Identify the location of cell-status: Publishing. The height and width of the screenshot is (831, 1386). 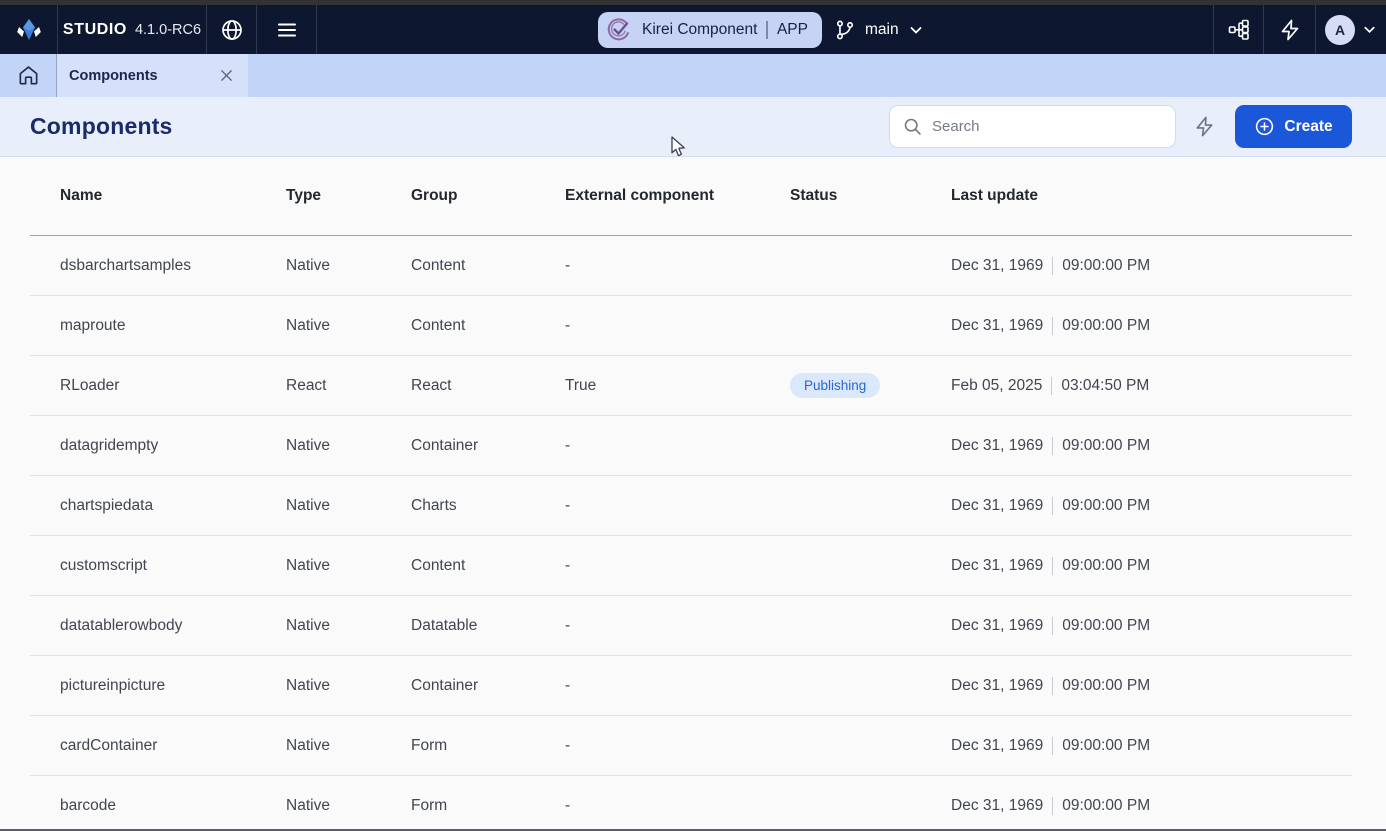
(870, 385).